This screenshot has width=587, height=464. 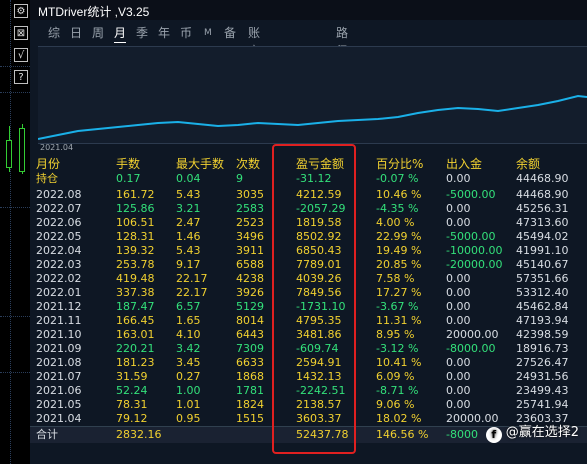 I want to click on header-balance: 余额, so click(x=528, y=164).